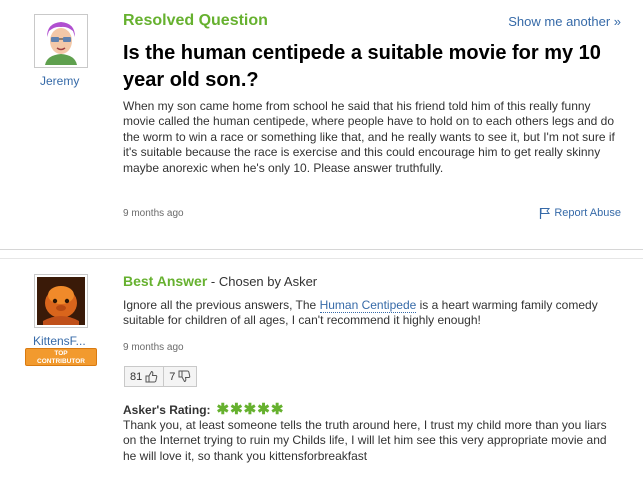  I want to click on best-answer-heading: Best Answer - Chosen by Asker, so click(220, 281).